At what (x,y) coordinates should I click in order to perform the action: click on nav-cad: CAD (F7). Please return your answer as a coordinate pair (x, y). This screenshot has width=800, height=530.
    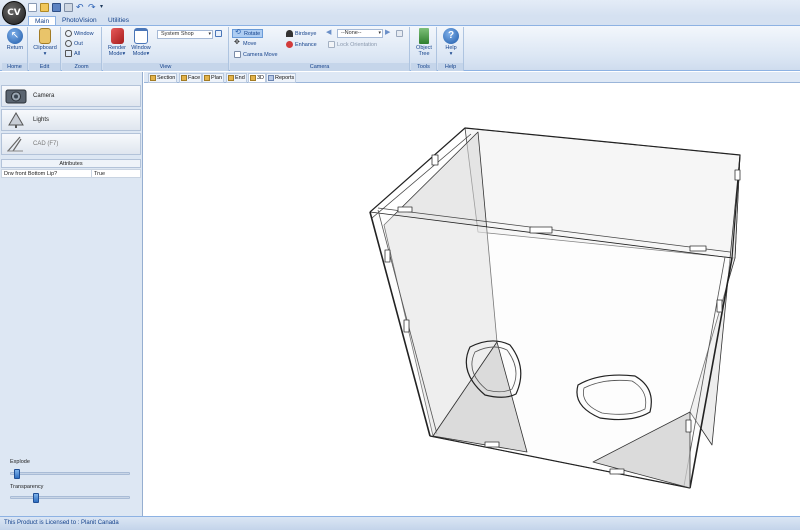
    Looking at the image, I should click on (71, 144).